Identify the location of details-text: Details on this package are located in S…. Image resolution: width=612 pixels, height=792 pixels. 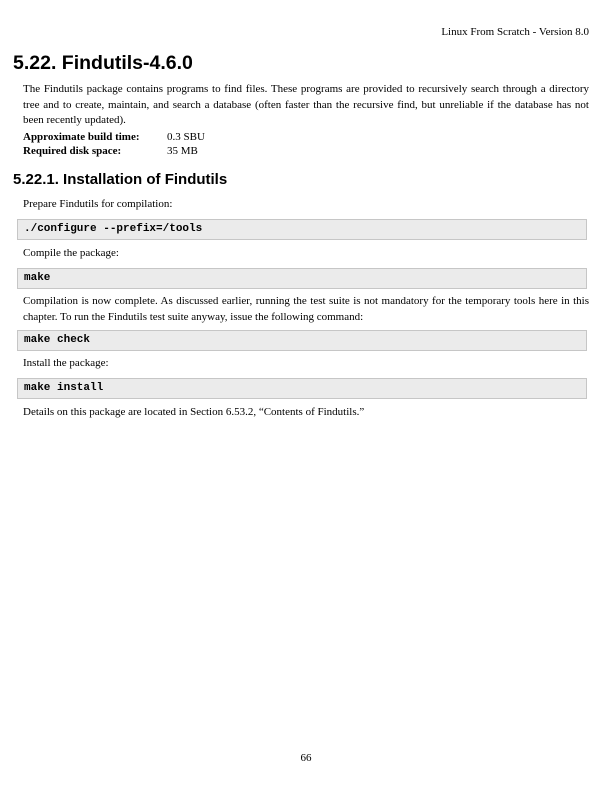
(194, 412).